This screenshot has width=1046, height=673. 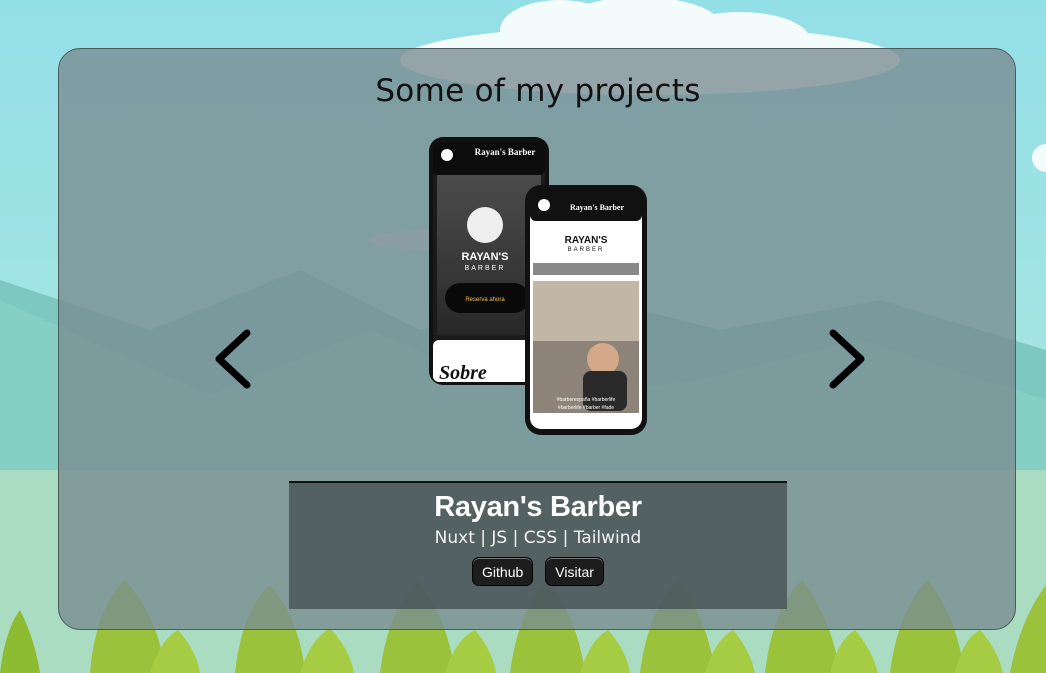 What do you see at coordinates (463, 373) in the screenshot?
I see `back-phone-section: Sobre` at bounding box center [463, 373].